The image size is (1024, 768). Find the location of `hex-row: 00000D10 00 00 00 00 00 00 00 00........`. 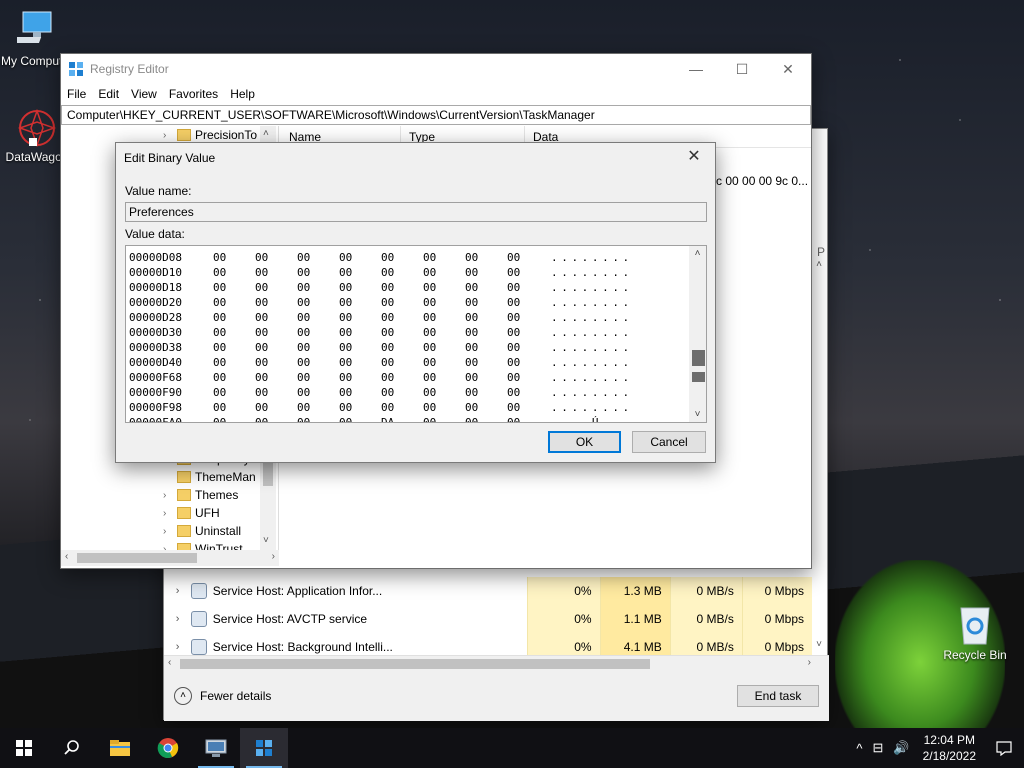

hex-row: 00000D10 00 00 00 00 00 00 00 00........ is located at coordinates (395, 272).